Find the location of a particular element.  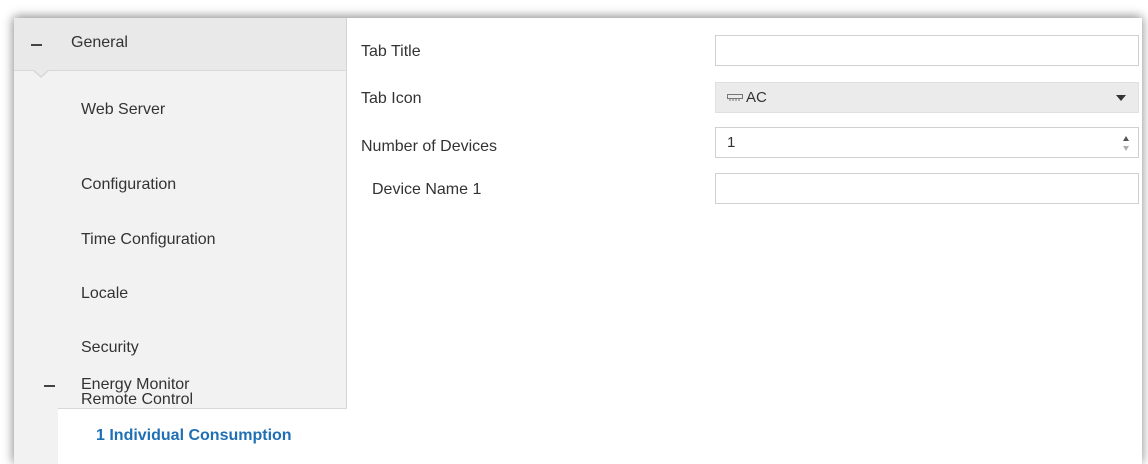

sidebar-item-web-server: Web Server is located at coordinates (180, 111).